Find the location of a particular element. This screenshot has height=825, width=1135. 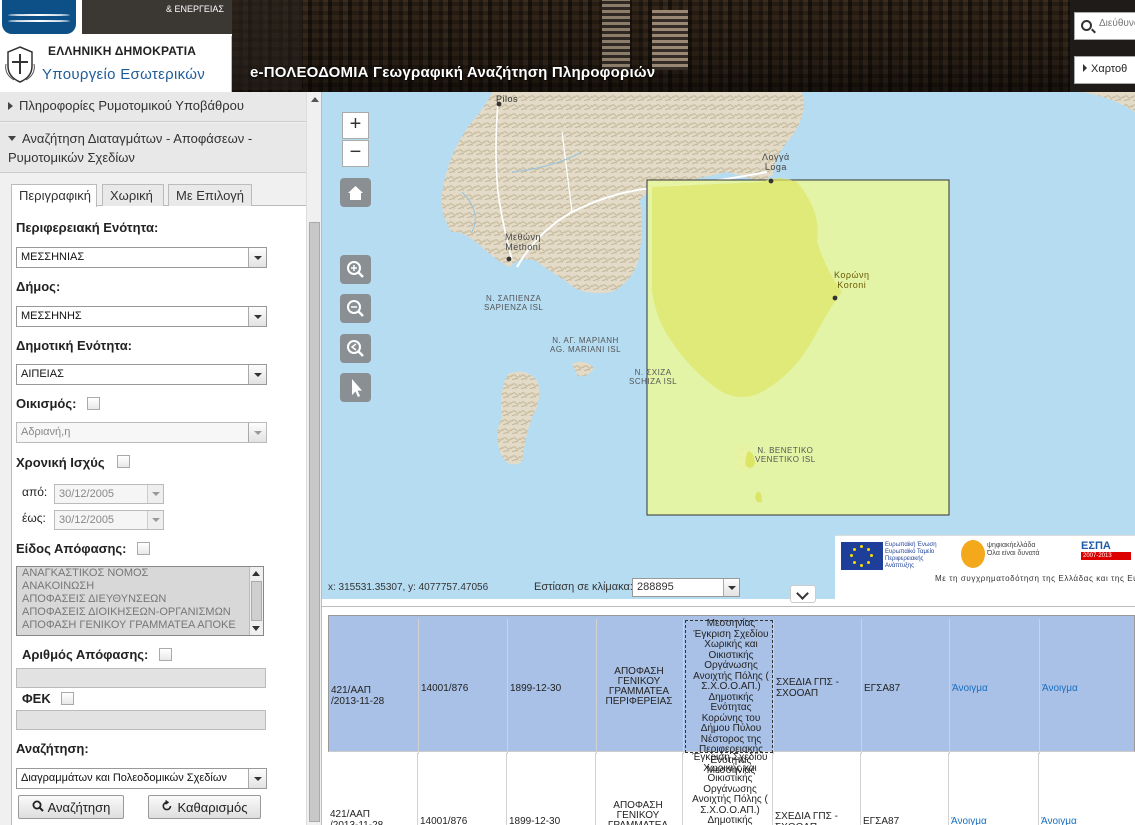

validity-label: Χρονική Ισχύς is located at coordinates (60, 462).